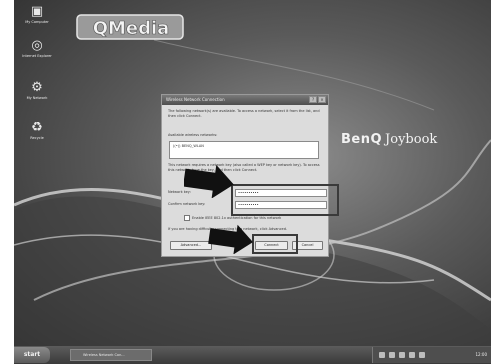 This screenshot has width=491, height=364. What do you see at coordinates (411, 139) in the screenshot?
I see `brand-product: Joybook` at bounding box center [411, 139].